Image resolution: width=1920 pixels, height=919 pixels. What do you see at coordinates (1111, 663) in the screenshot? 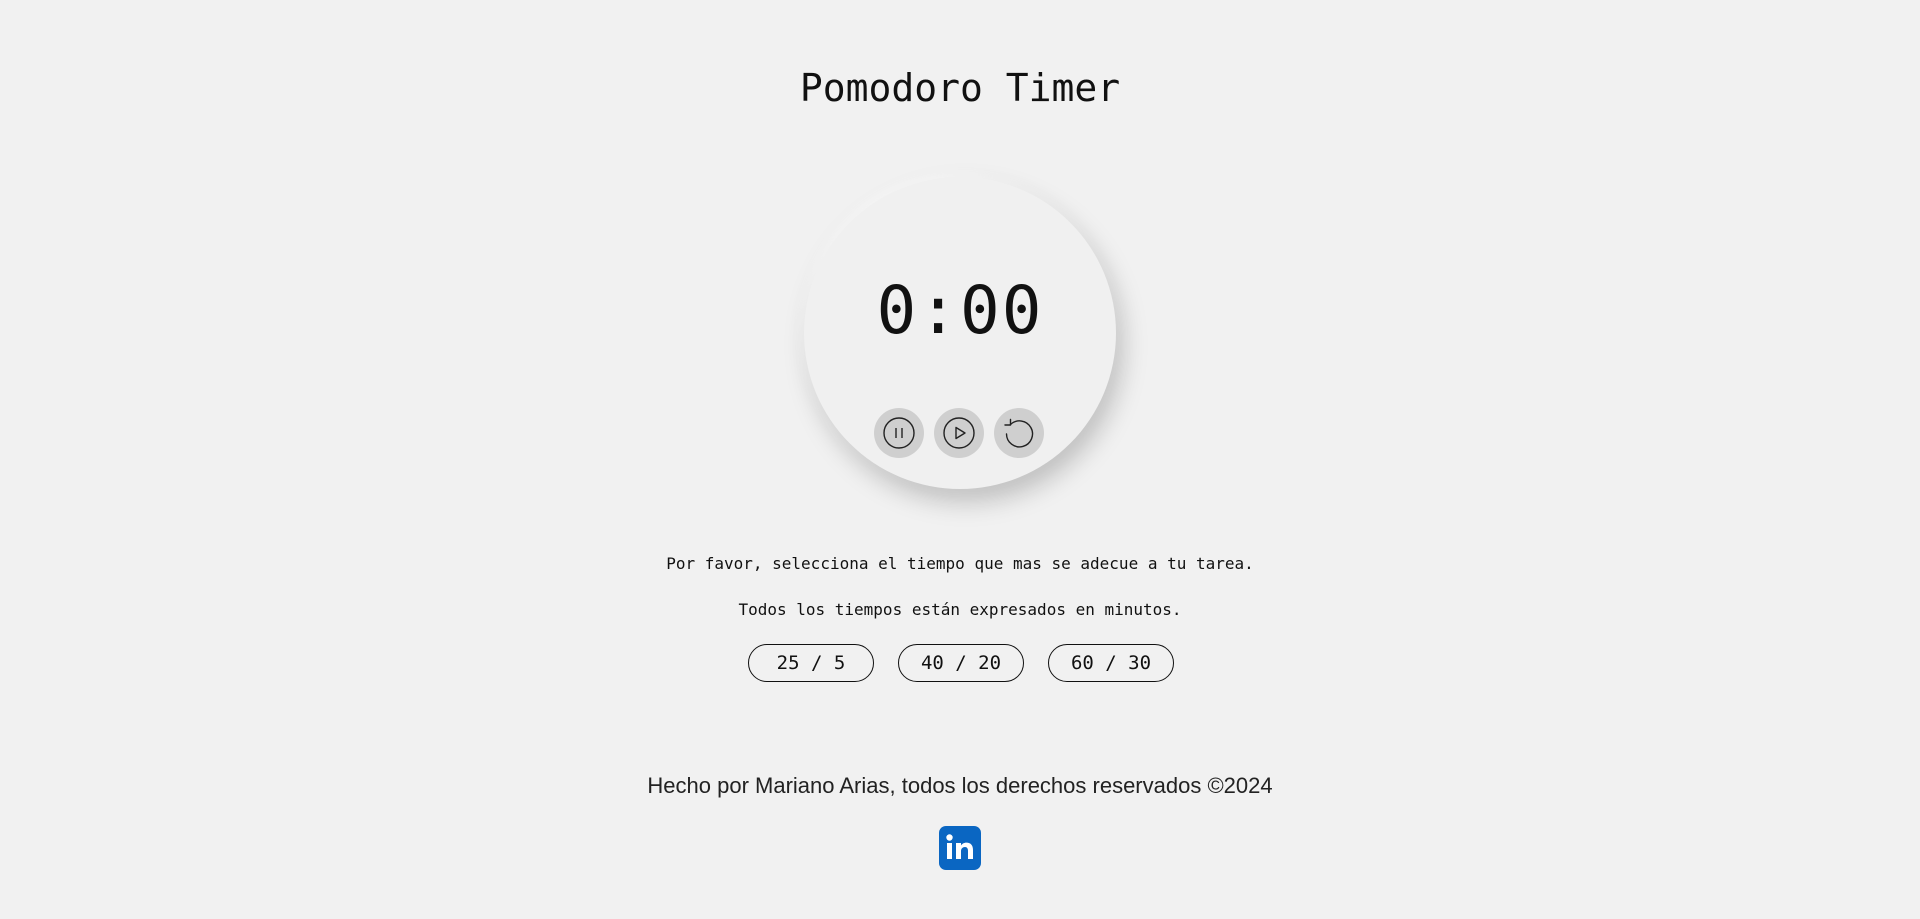
I see `preset-60-30-button: 60 / 30` at bounding box center [1111, 663].